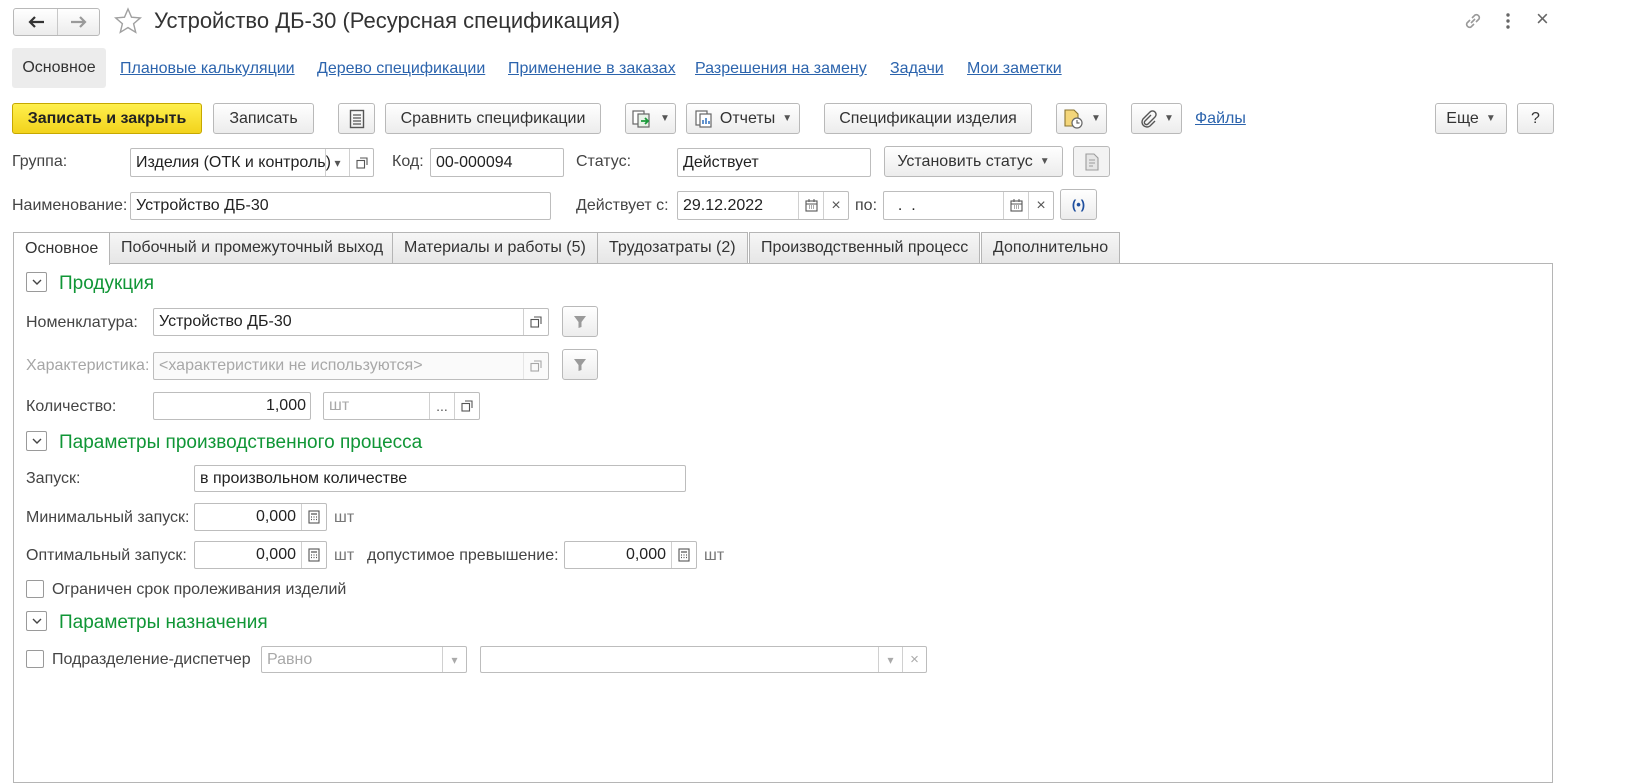 This screenshot has height=783, width=1636. Describe the element at coordinates (781, 69) in the screenshot. I see `nav-link-replacement-permissions: Разрешения на замену` at that location.